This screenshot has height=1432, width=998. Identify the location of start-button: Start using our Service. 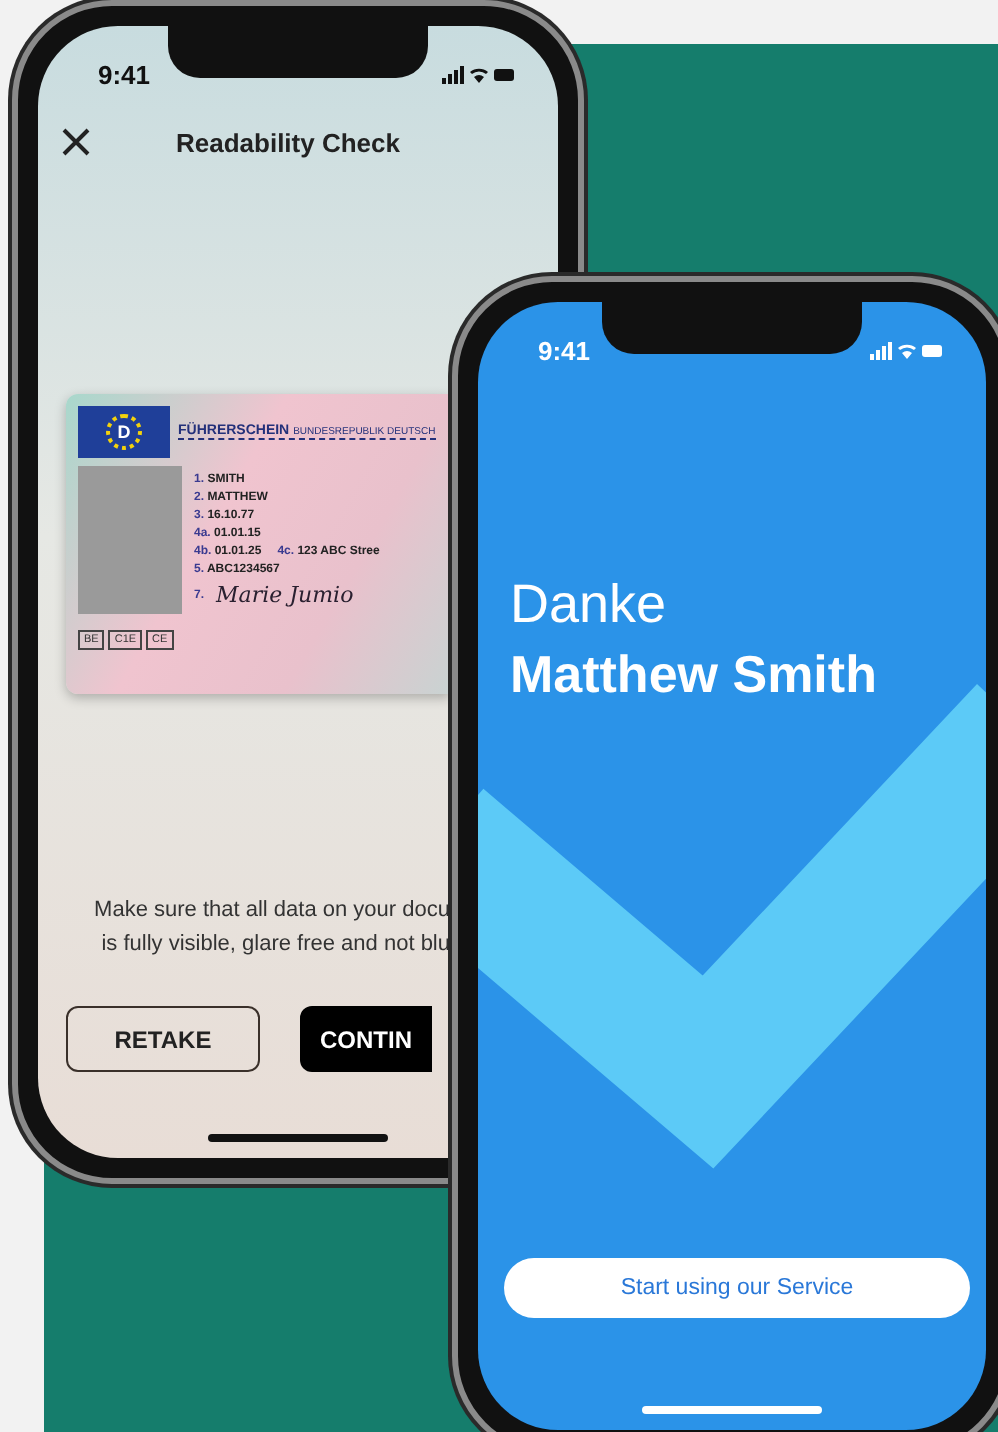
(737, 1288).